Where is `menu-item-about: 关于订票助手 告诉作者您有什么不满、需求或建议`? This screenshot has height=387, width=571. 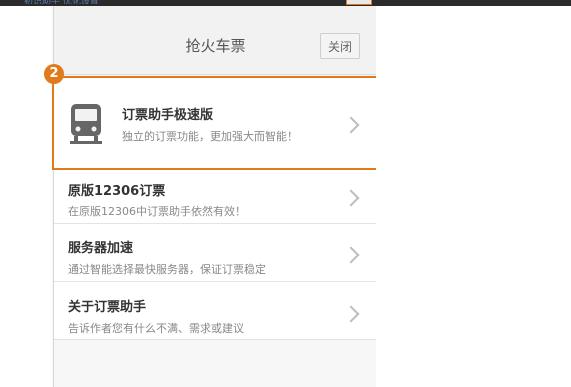
menu-item-about: 关于订票助手 告诉作者您有什么不满、需求或建议 is located at coordinates (215, 311).